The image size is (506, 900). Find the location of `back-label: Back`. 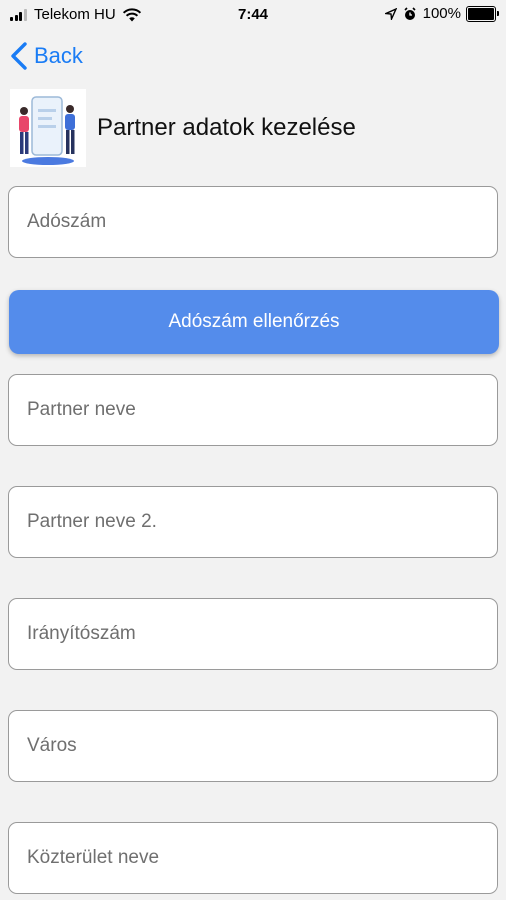

back-label: Back is located at coordinates (58, 55).